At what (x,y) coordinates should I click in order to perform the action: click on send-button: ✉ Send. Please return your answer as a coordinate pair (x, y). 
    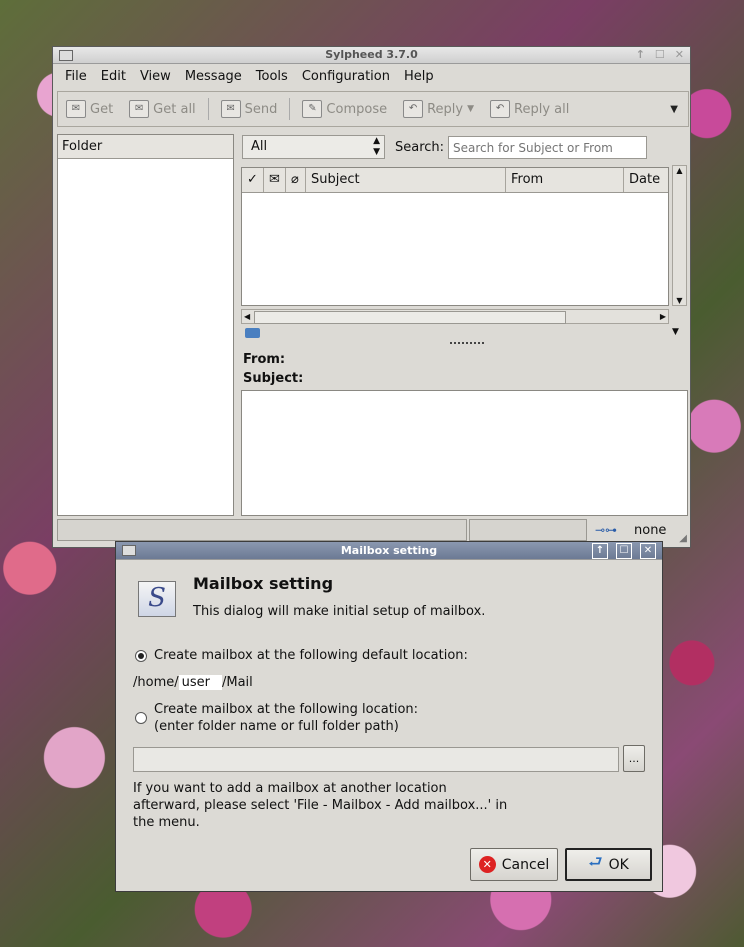
    Looking at the image, I should click on (249, 109).